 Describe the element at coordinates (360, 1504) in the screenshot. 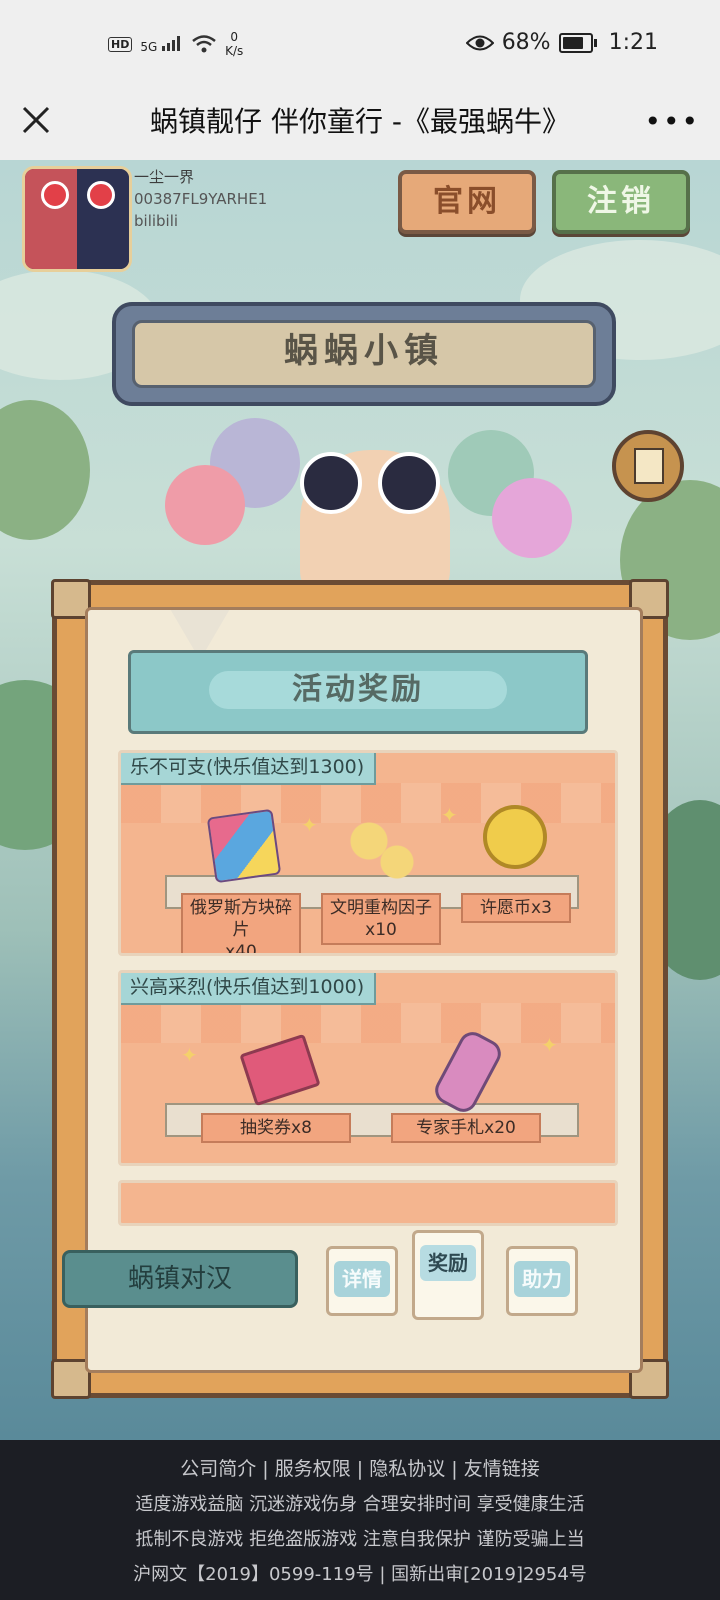

I see `footer-notice-1: 适度游戏益脑 沉迷游戏伤身 合理安排时间 享受健康生活` at that location.